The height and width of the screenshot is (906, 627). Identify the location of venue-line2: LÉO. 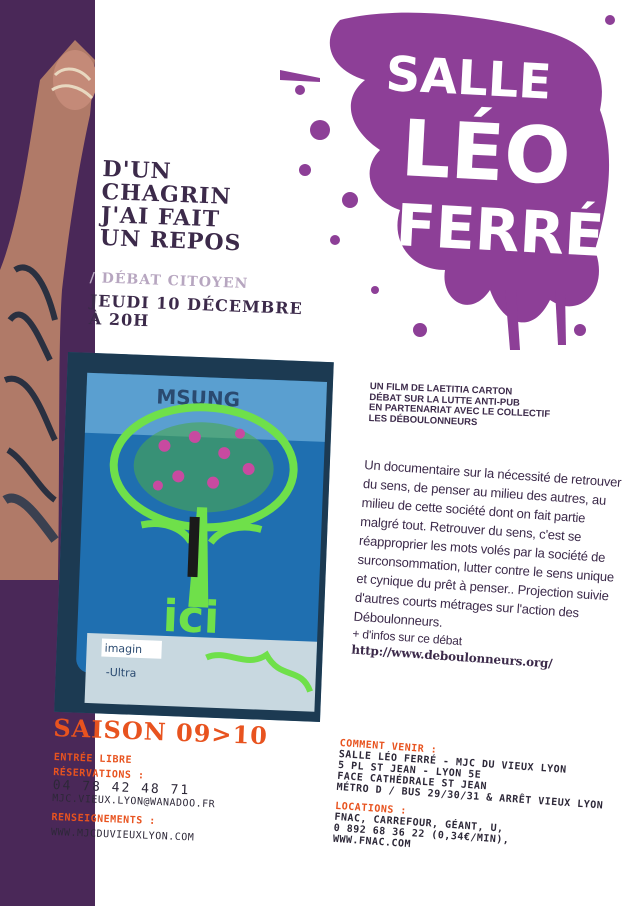
(486, 152).